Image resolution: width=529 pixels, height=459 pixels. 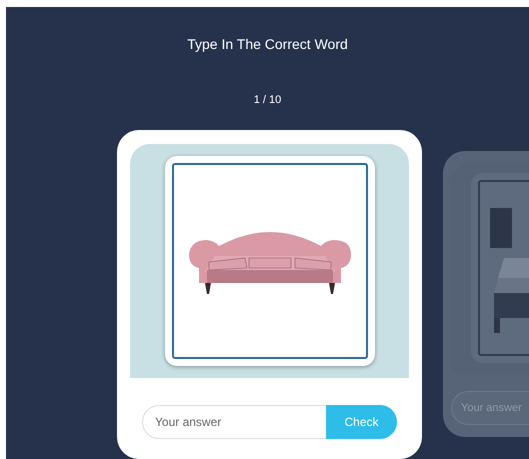 What do you see at coordinates (268, 100) in the screenshot?
I see `progress-counter: 1 / 10` at bounding box center [268, 100].